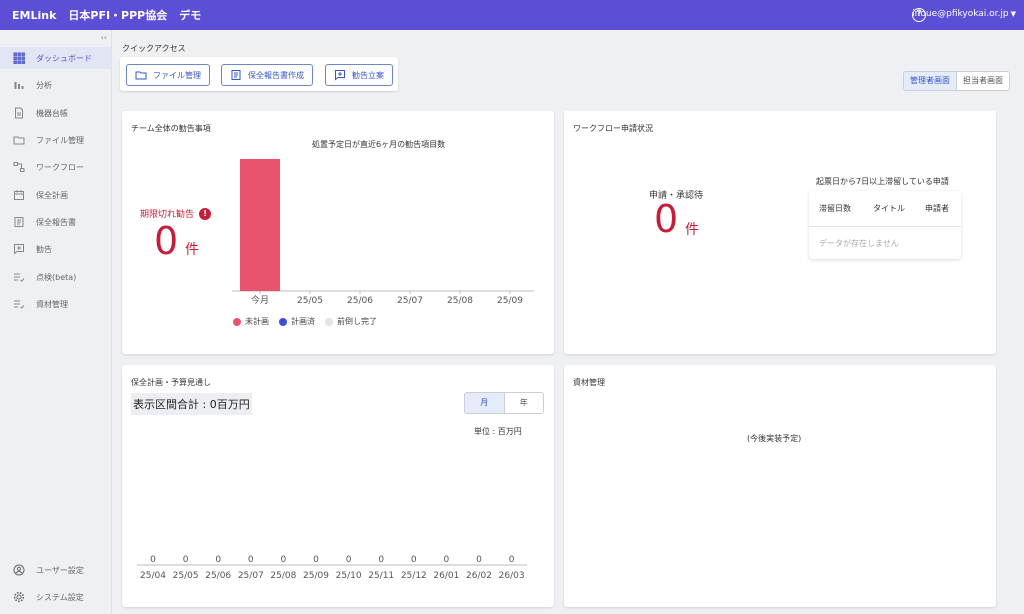  What do you see at coordinates (357, 321) in the screenshot?
I see `legend-label-completed-early: 前倒し完了` at bounding box center [357, 321].